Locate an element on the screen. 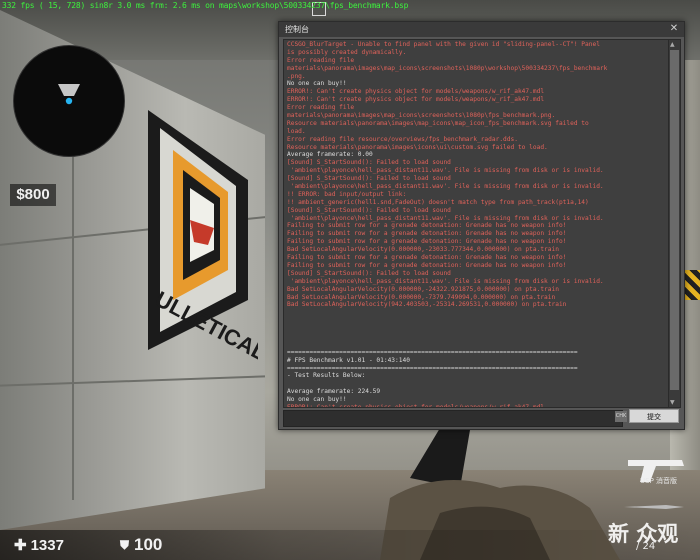 The width and height of the screenshot is (700, 560). console-title: 控制台 is located at coordinates (297, 29).